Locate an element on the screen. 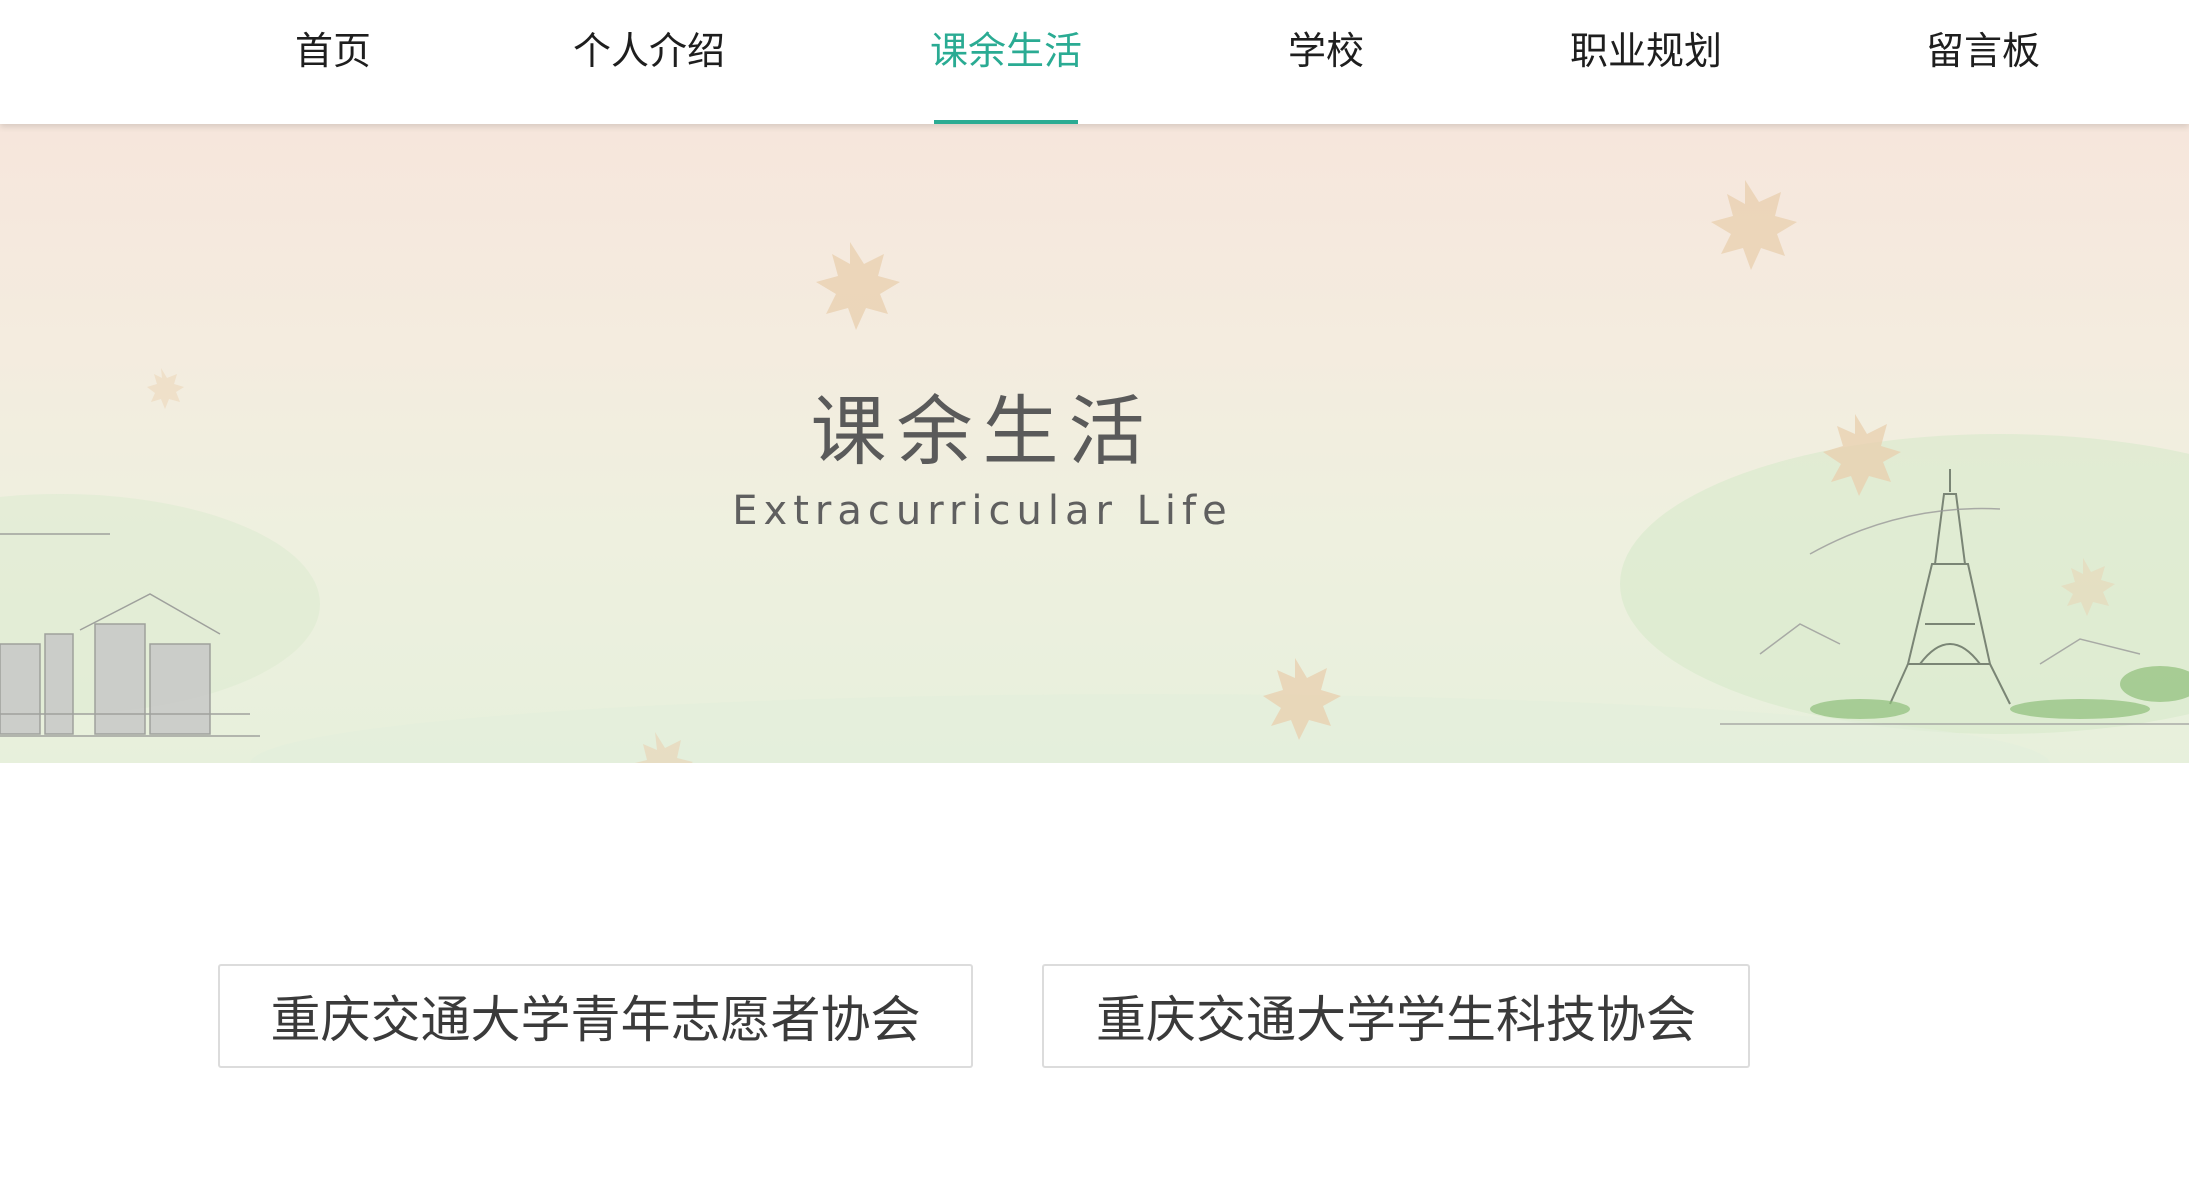 This screenshot has height=1195, width=2189. card-label: 重庆交通大学学生科技协会 is located at coordinates (1396, 1020).